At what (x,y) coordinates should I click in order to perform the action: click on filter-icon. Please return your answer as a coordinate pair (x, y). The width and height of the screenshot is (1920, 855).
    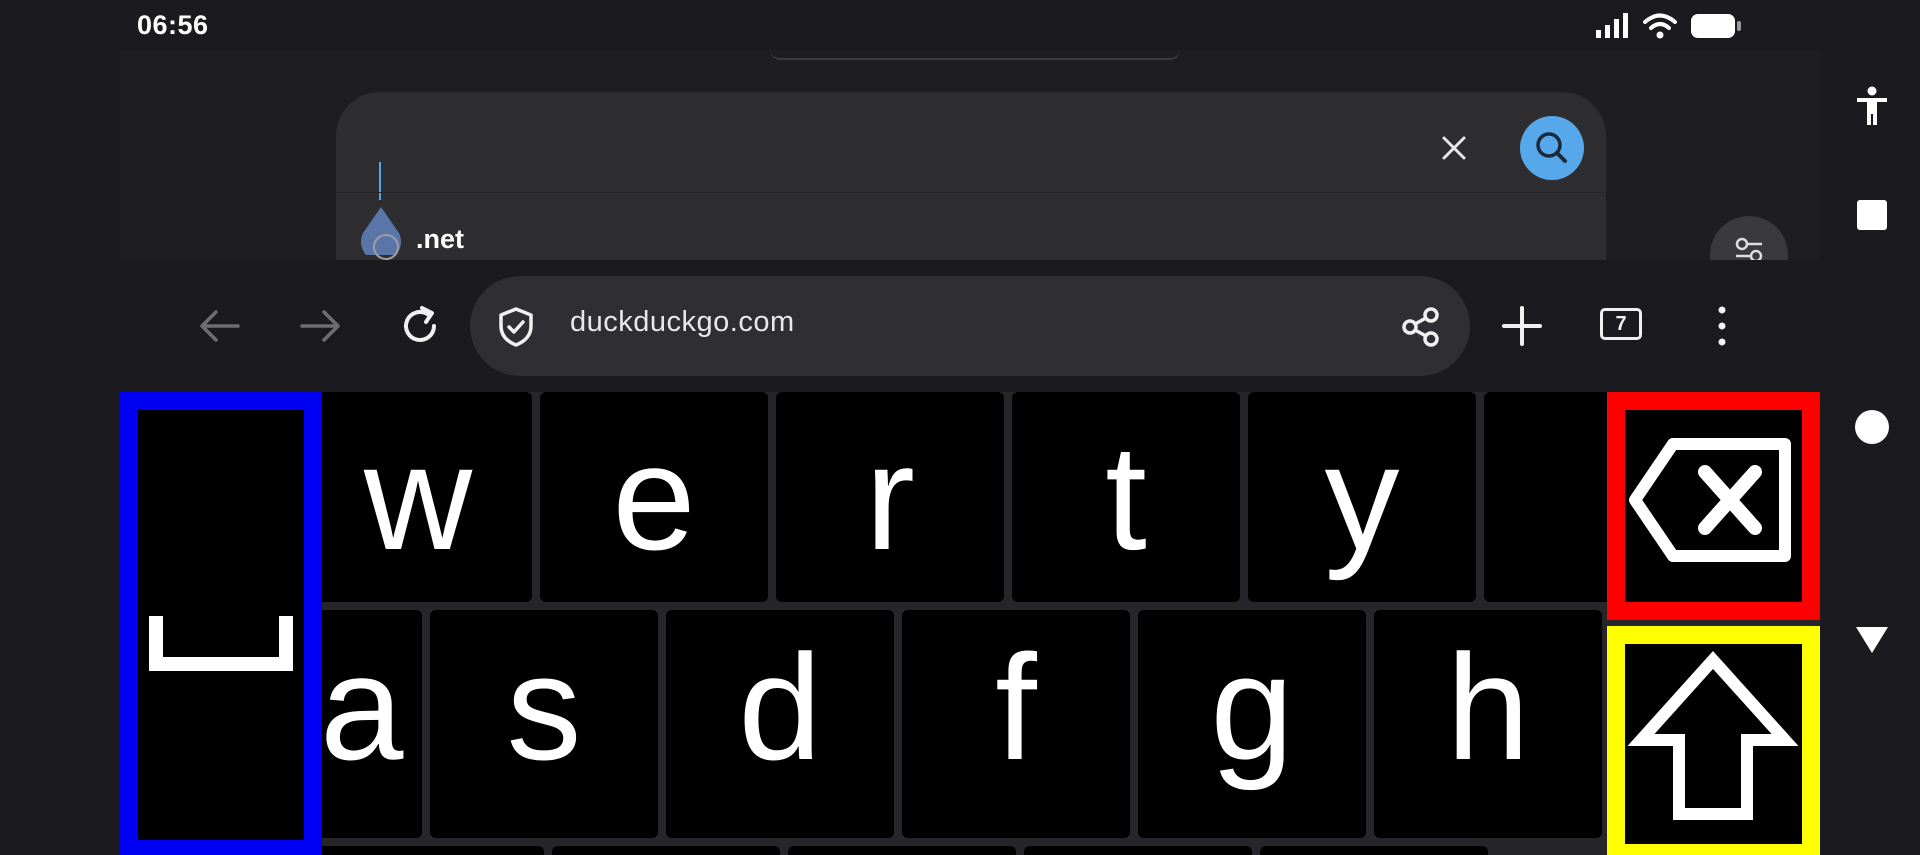
    Looking at the image, I should click on (1749, 248).